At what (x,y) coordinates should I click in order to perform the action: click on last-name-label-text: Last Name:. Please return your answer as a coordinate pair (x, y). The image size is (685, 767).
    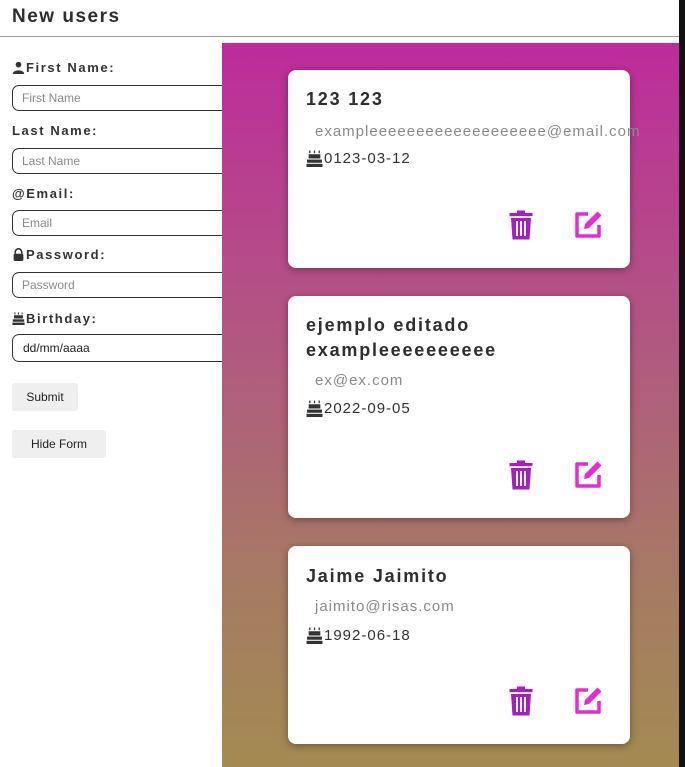
    Looking at the image, I should click on (55, 130).